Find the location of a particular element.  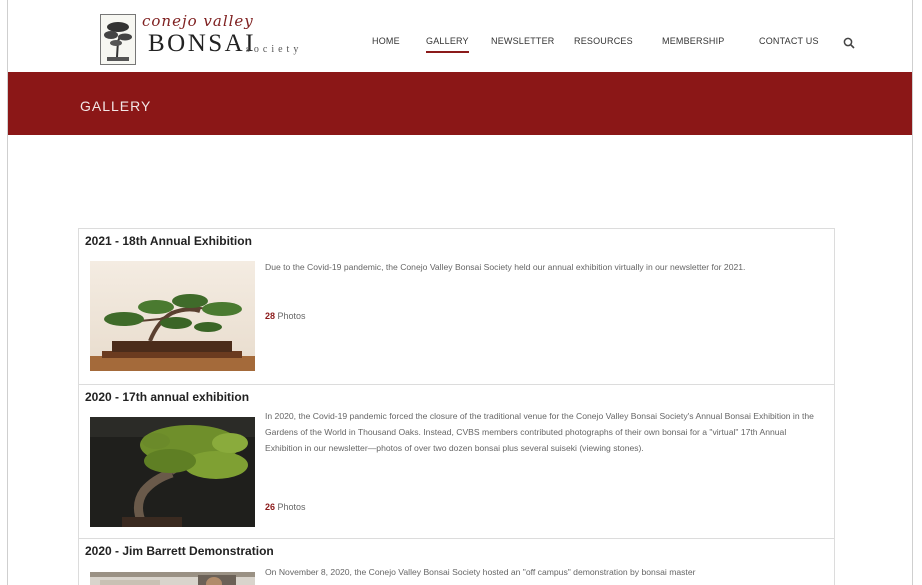

gallery-item-title: 2020 - Jim Barrett Demonstration is located at coordinates (179, 551).